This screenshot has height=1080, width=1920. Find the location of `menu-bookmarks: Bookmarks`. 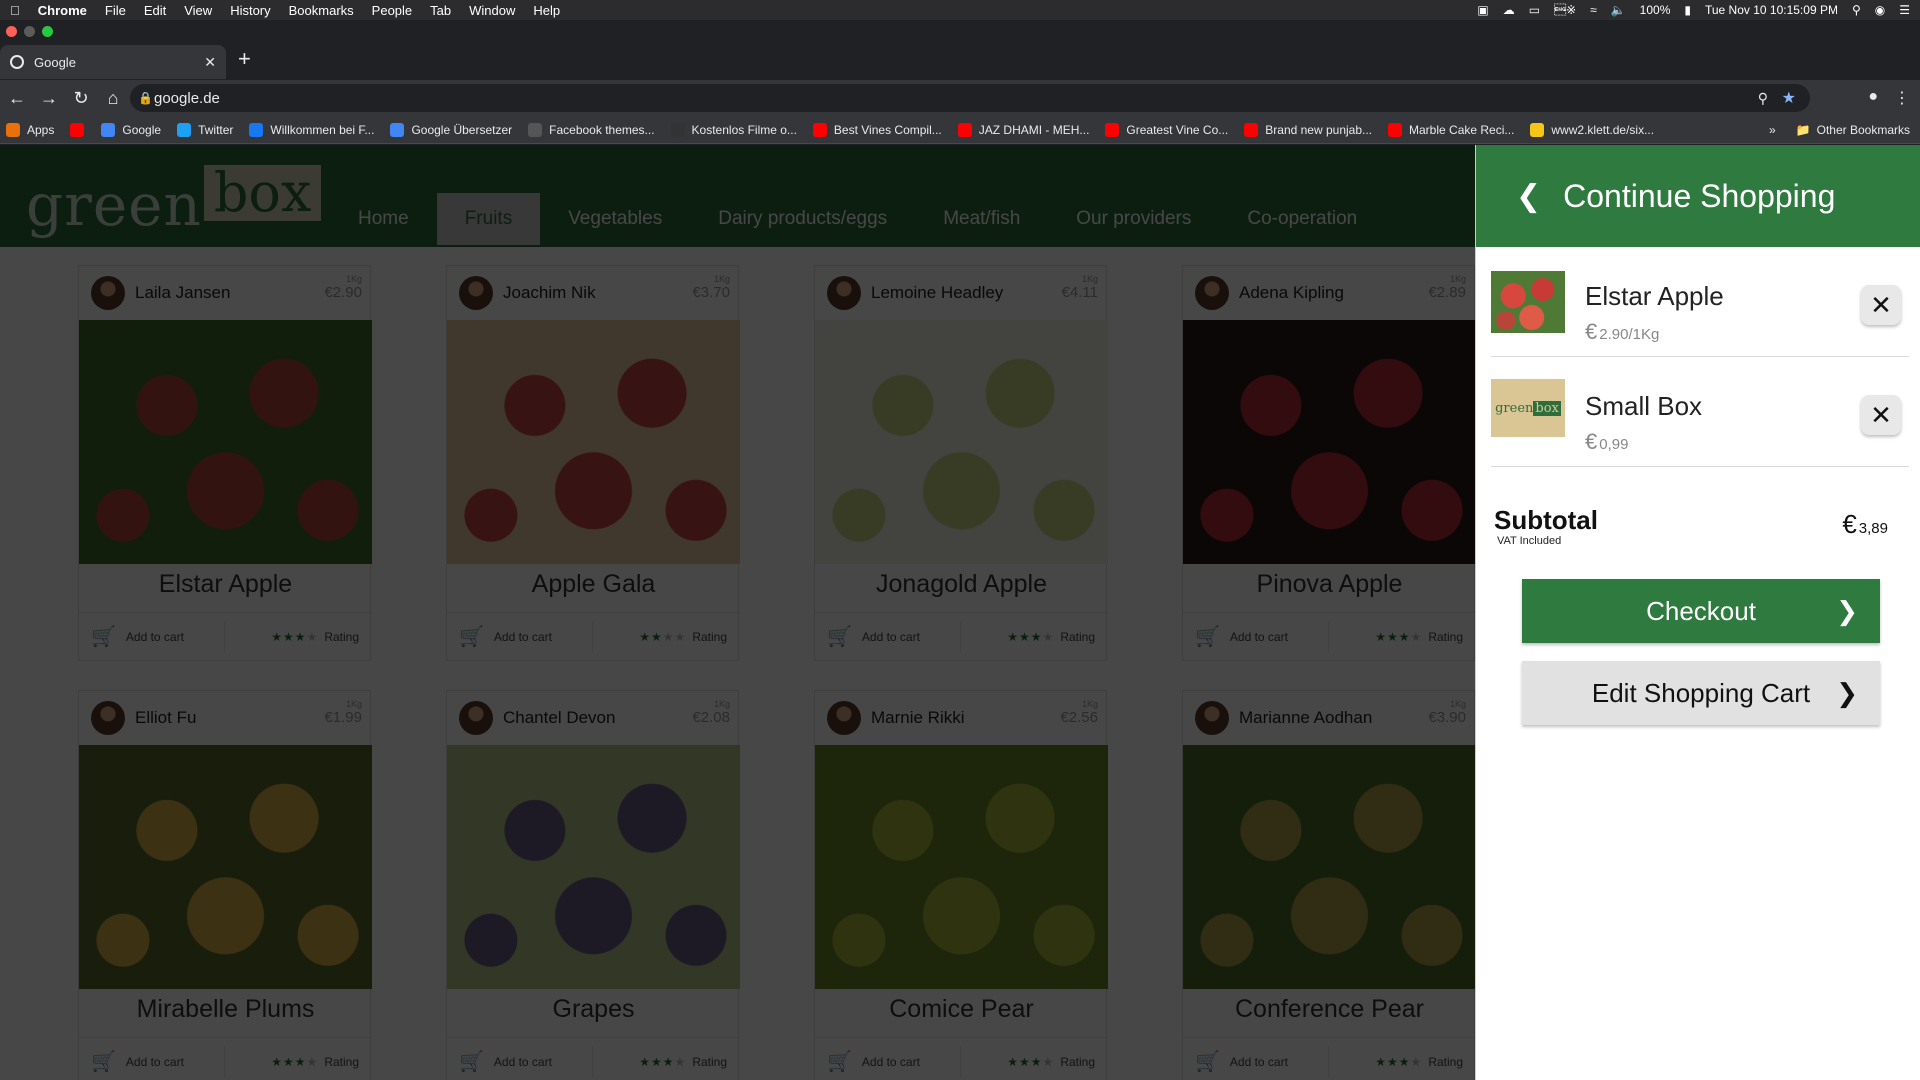

menu-bookmarks: Bookmarks is located at coordinates (321, 10).